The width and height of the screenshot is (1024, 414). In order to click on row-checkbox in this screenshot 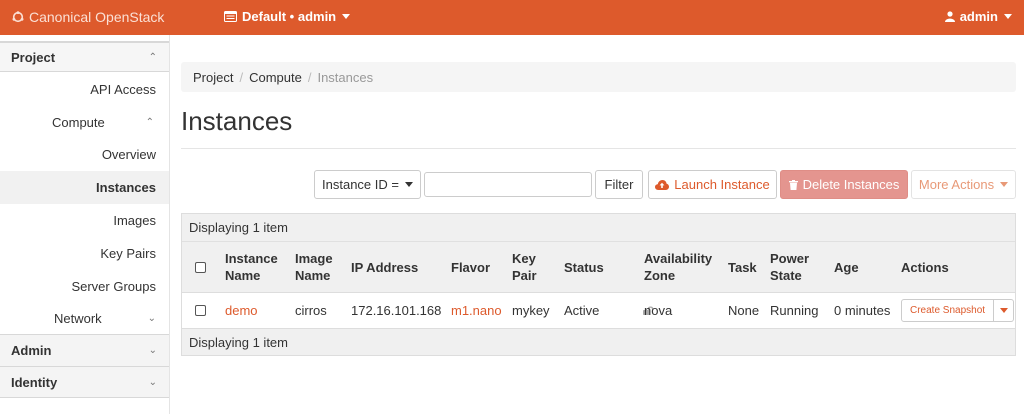, I will do `click(200, 310)`.